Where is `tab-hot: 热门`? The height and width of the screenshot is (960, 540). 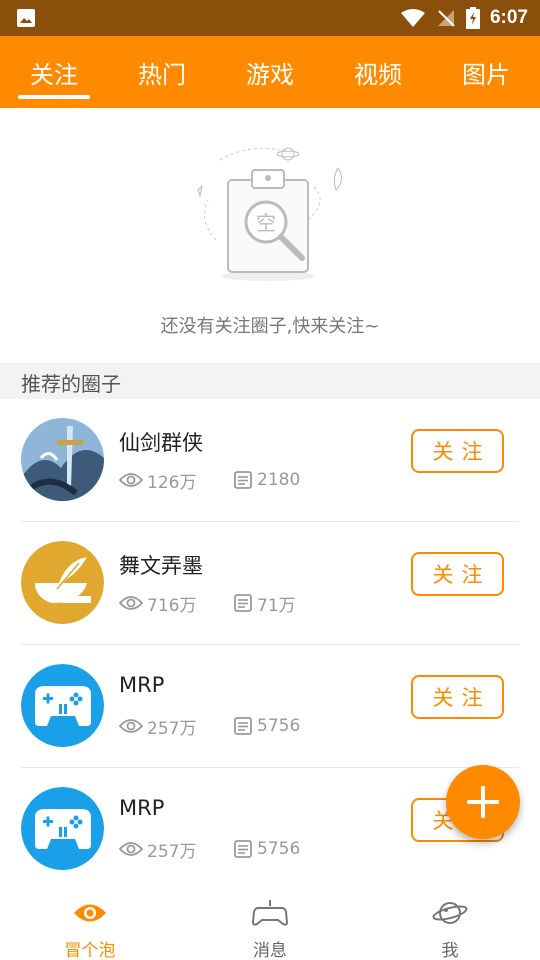 tab-hot: 热门 is located at coordinates (162, 72).